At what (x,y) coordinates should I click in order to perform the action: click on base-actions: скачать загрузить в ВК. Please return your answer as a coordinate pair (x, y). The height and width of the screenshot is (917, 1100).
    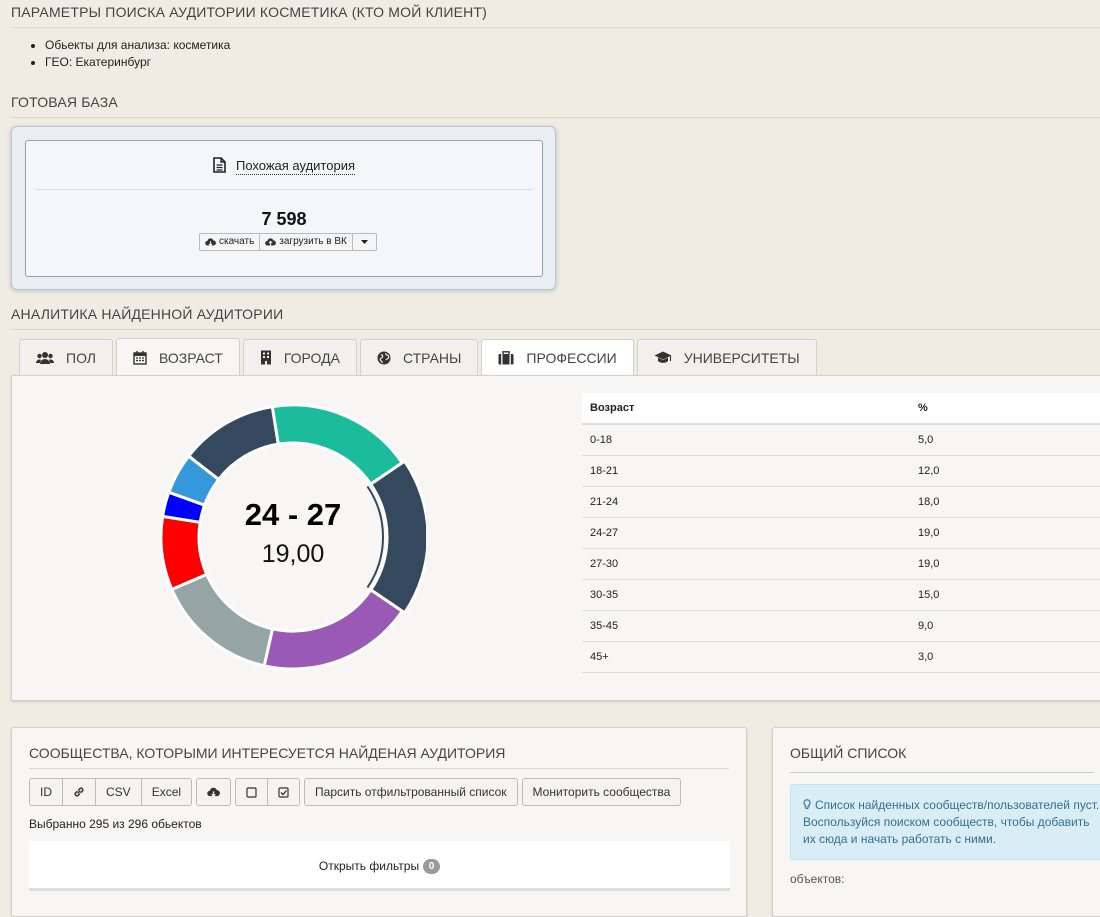
    Looking at the image, I should click on (288, 242).